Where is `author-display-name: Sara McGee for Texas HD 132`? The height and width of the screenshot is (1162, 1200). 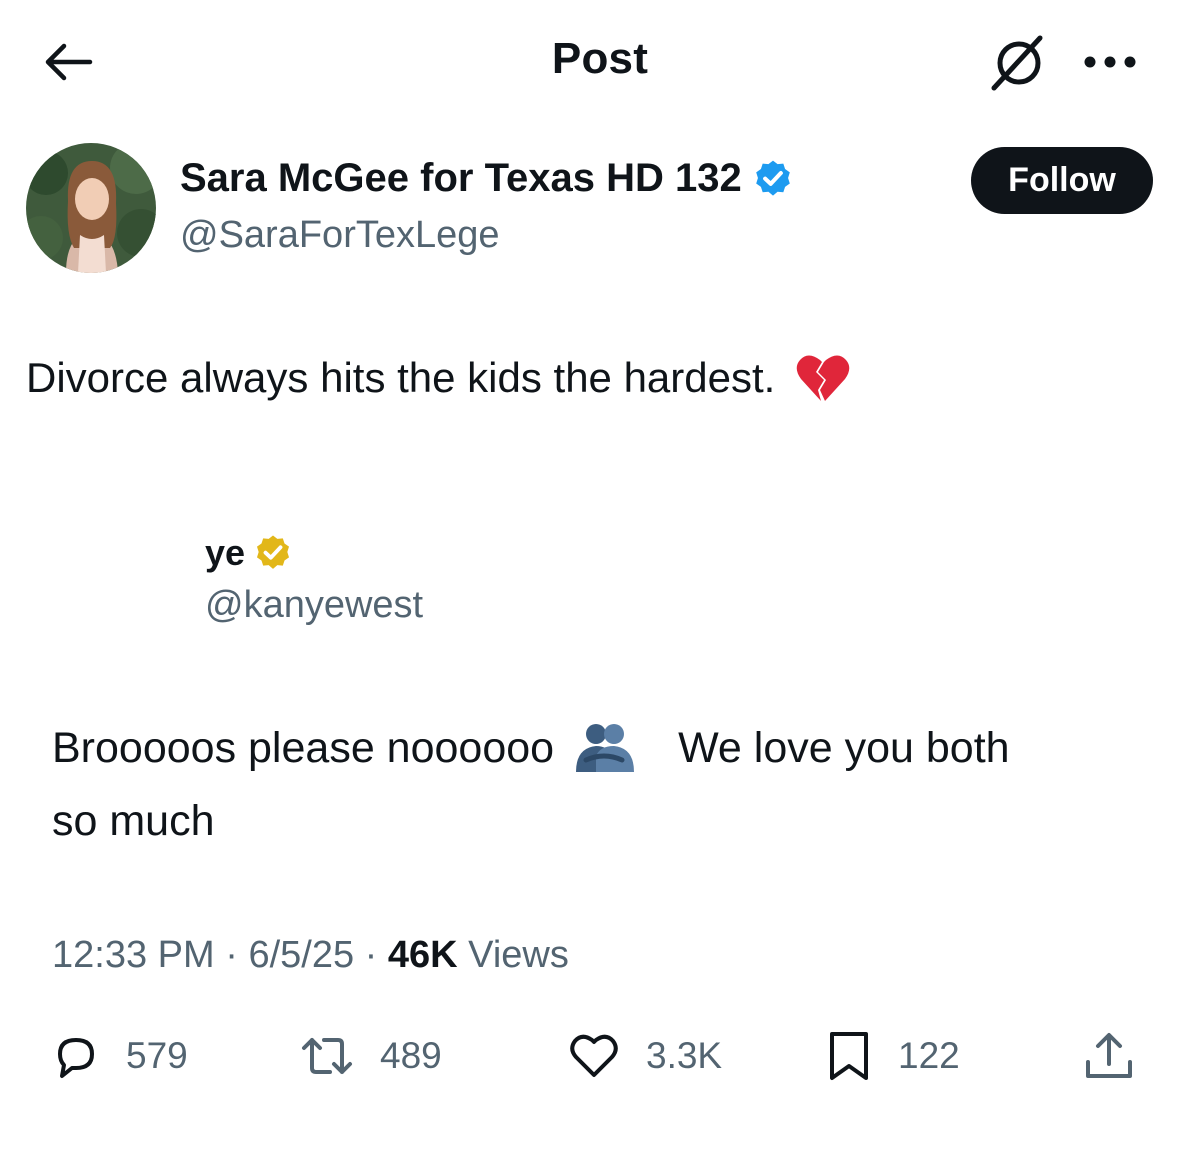 author-display-name: Sara McGee for Texas HD 132 is located at coordinates (487, 178).